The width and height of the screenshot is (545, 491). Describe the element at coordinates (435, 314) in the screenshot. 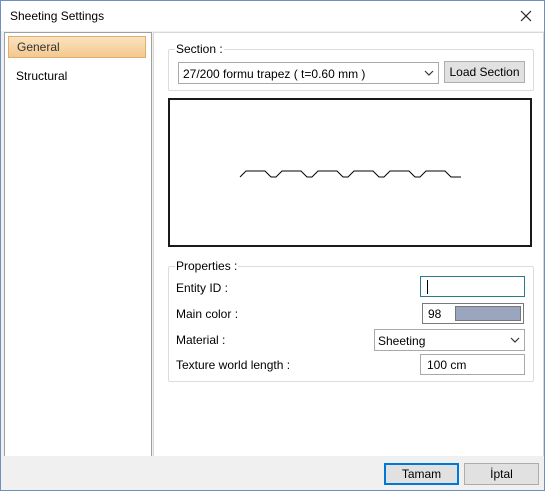

I see `main-color-value: 98` at that location.